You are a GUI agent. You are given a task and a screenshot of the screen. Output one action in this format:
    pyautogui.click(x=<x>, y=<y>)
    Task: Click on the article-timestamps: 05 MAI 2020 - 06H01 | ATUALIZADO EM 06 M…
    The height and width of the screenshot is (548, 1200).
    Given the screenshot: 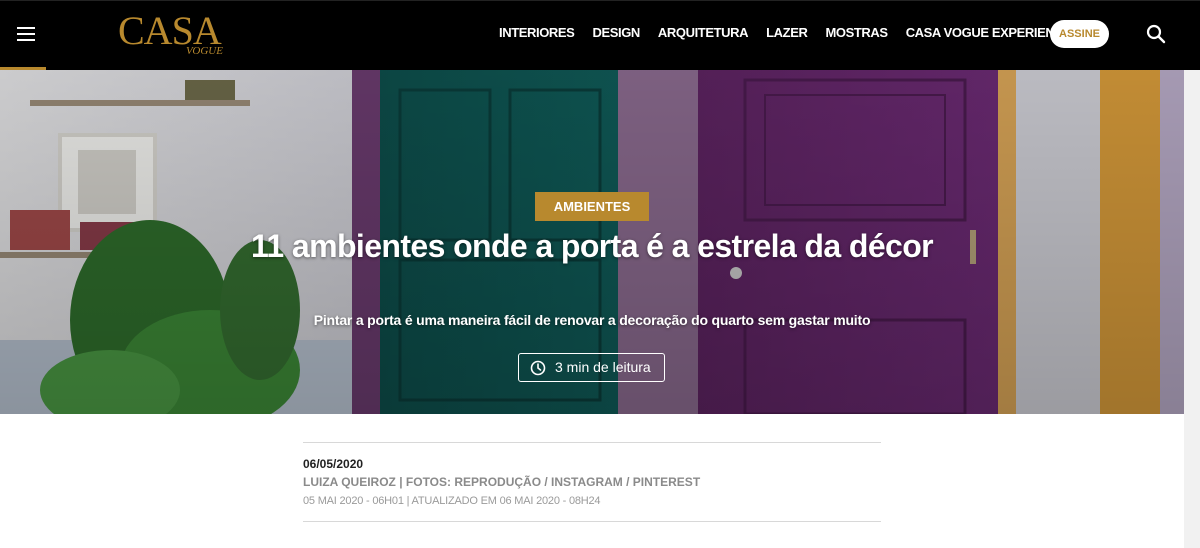 What is the action you would take?
    pyautogui.click(x=452, y=501)
    